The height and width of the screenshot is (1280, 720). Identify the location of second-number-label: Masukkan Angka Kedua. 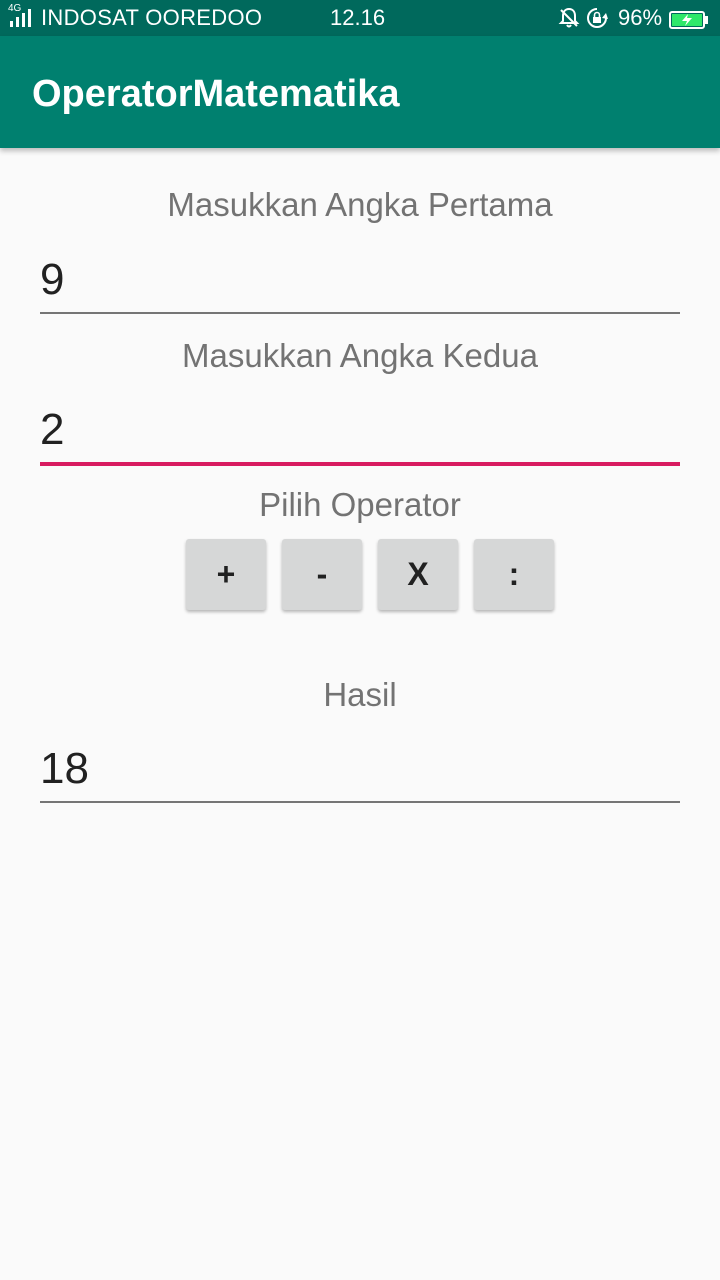
(360, 355).